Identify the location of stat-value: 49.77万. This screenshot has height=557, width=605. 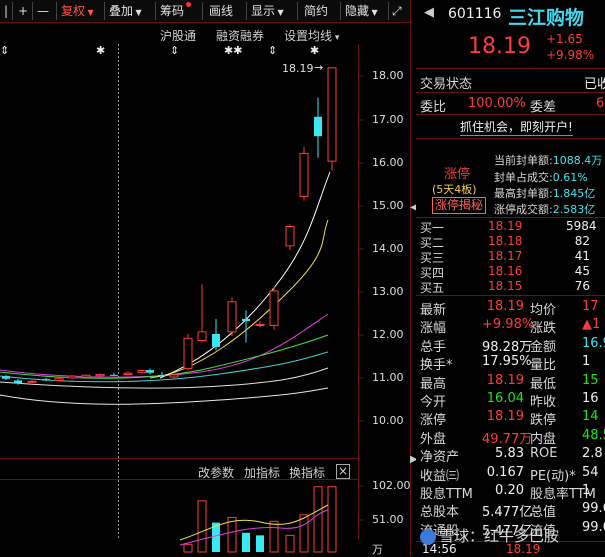
(507, 439).